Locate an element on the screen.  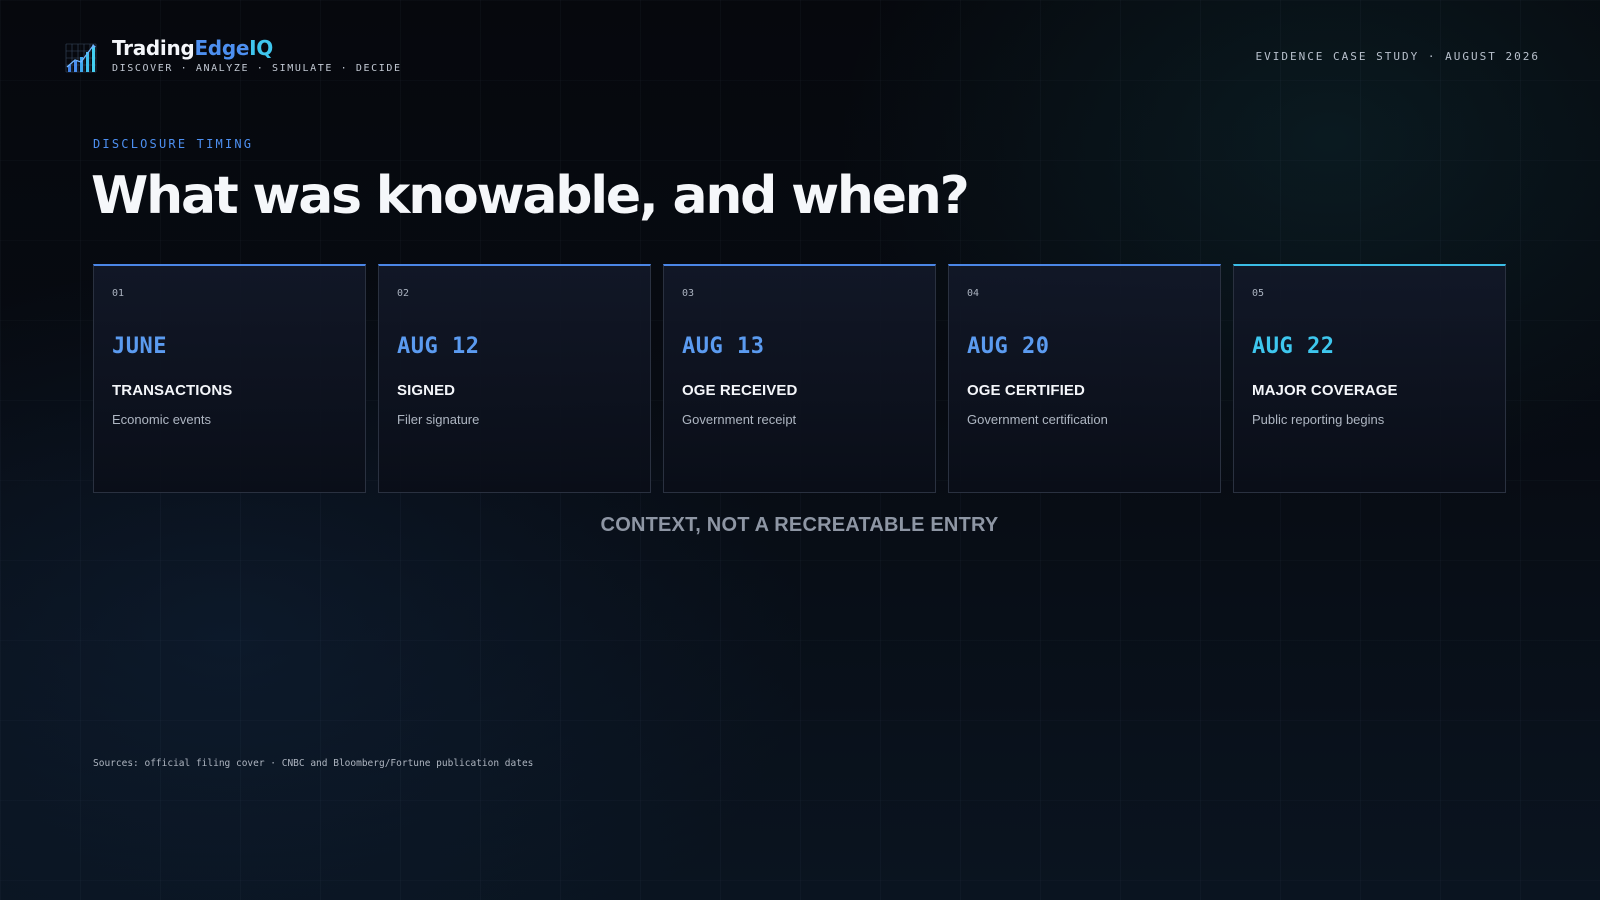
card-number: 05 is located at coordinates (1258, 293).